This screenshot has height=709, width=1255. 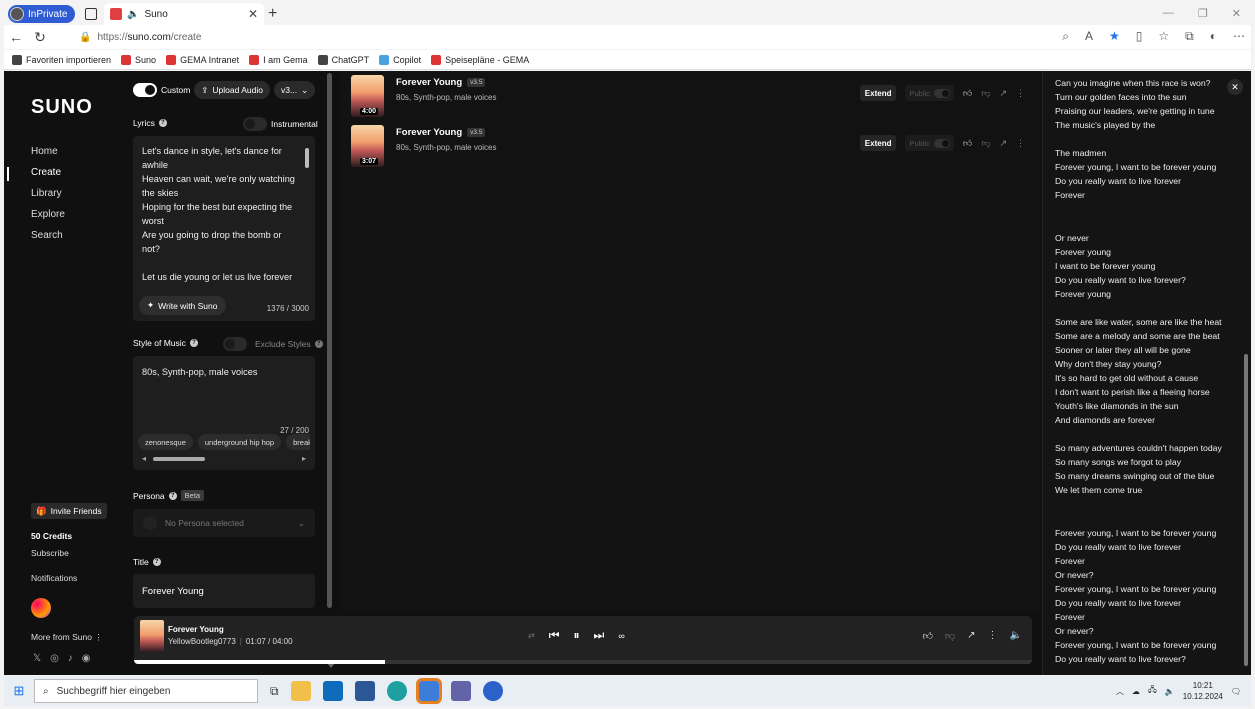 What do you see at coordinates (1236, 691) in the screenshot?
I see `notification-center-icon: 🗨` at bounding box center [1236, 691].